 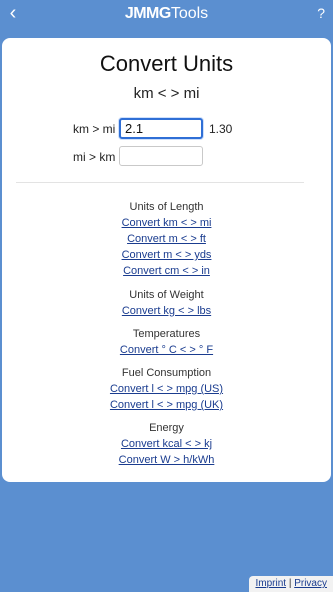 I want to click on link-w-kwh: Convert W > h/kWh, so click(x=166, y=460).